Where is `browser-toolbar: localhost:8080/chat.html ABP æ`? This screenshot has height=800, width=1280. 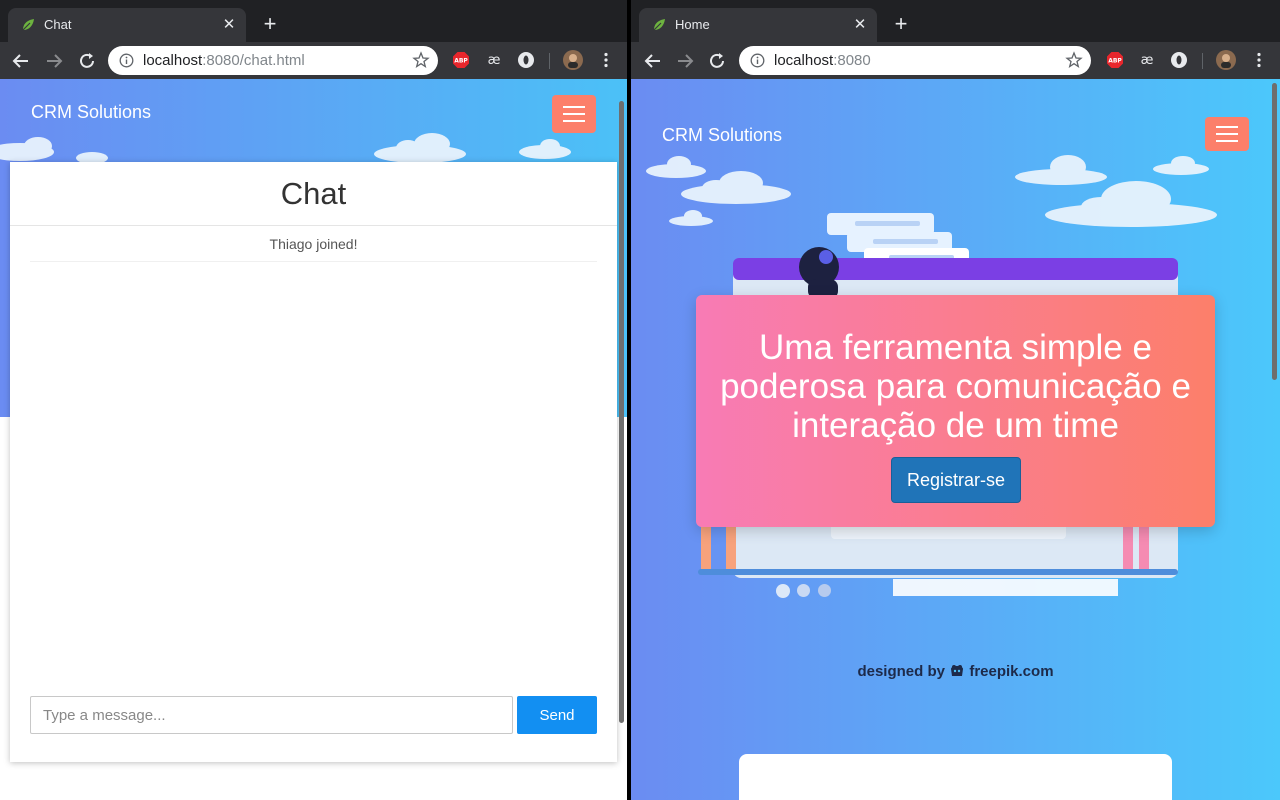
browser-toolbar: localhost:8080/chat.html ABP æ is located at coordinates (313, 60).